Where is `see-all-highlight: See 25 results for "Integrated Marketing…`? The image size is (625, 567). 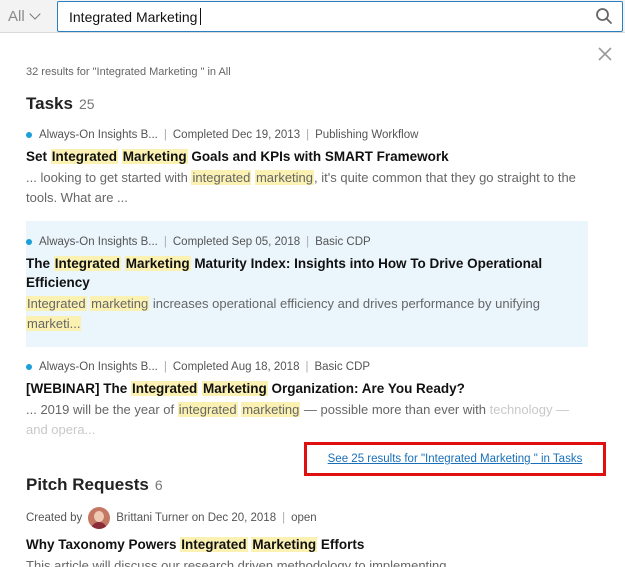
see-all-highlight: See 25 results for "Integrated Marketing… is located at coordinates (455, 459).